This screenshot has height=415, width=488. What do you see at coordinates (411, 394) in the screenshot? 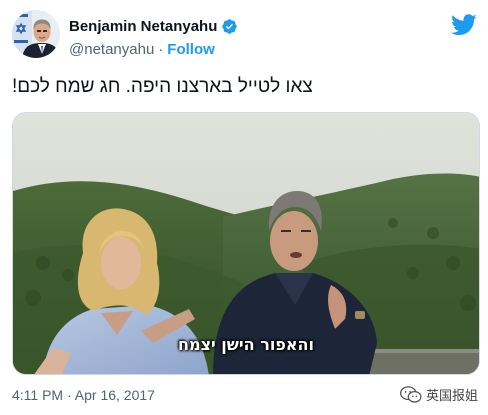
I see `wechat-icon` at bounding box center [411, 394].